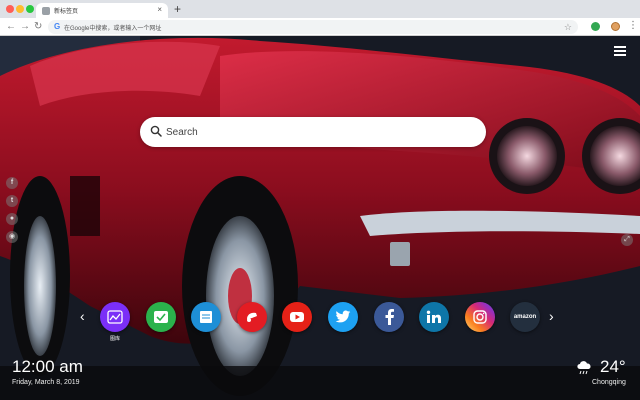 This screenshot has height=400, width=640. I want to click on google-icon: G, so click(57, 26).